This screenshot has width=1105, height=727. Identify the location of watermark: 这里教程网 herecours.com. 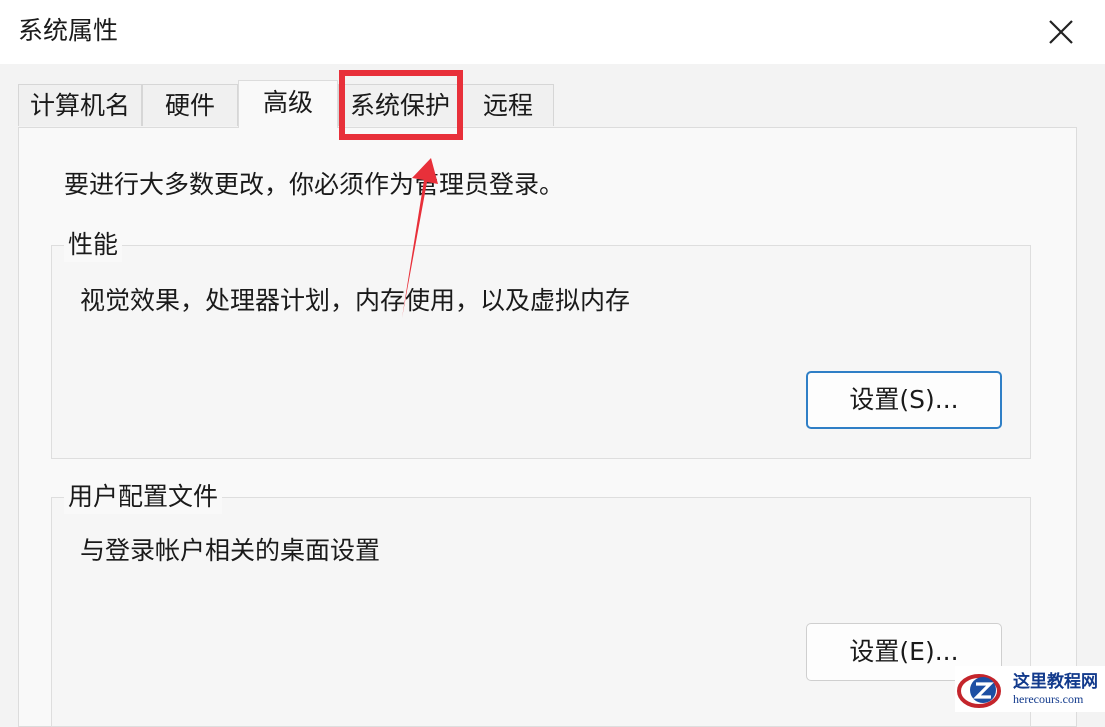
(1030, 689).